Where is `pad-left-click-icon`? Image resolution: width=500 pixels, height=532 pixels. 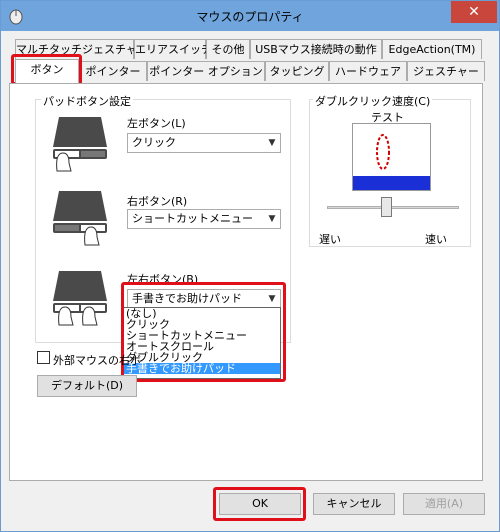
pad-left-click-icon is located at coordinates (80, 144).